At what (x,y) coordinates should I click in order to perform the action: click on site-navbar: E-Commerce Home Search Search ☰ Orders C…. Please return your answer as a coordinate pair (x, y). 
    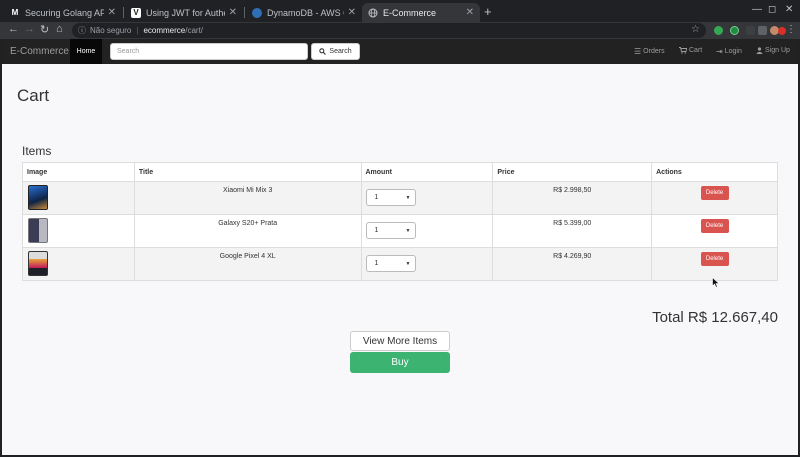
    Looking at the image, I should click on (400, 51).